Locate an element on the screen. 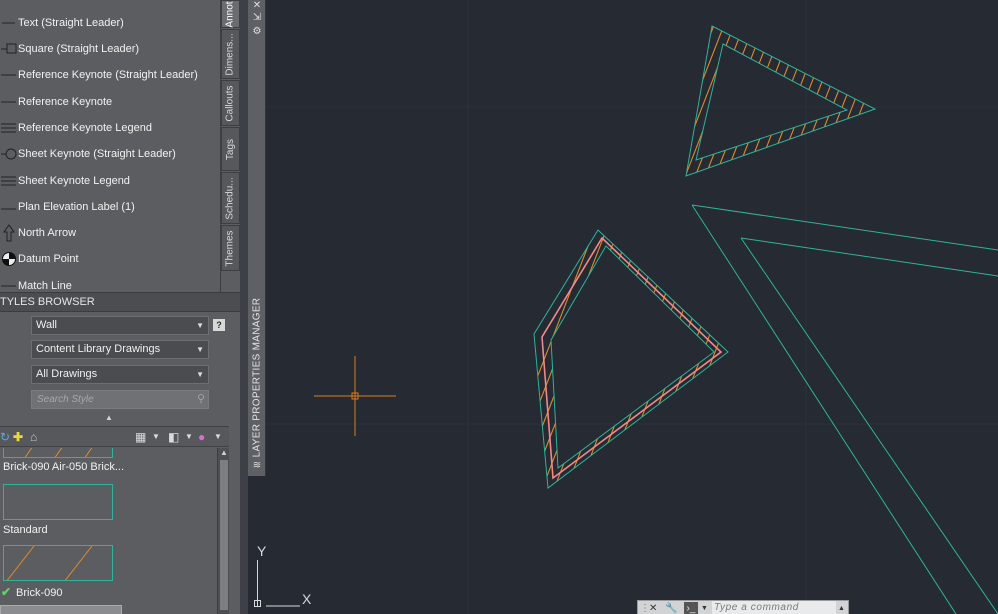 The height and width of the screenshot is (614, 998). prompt-icon: ›_ is located at coordinates (691, 608).